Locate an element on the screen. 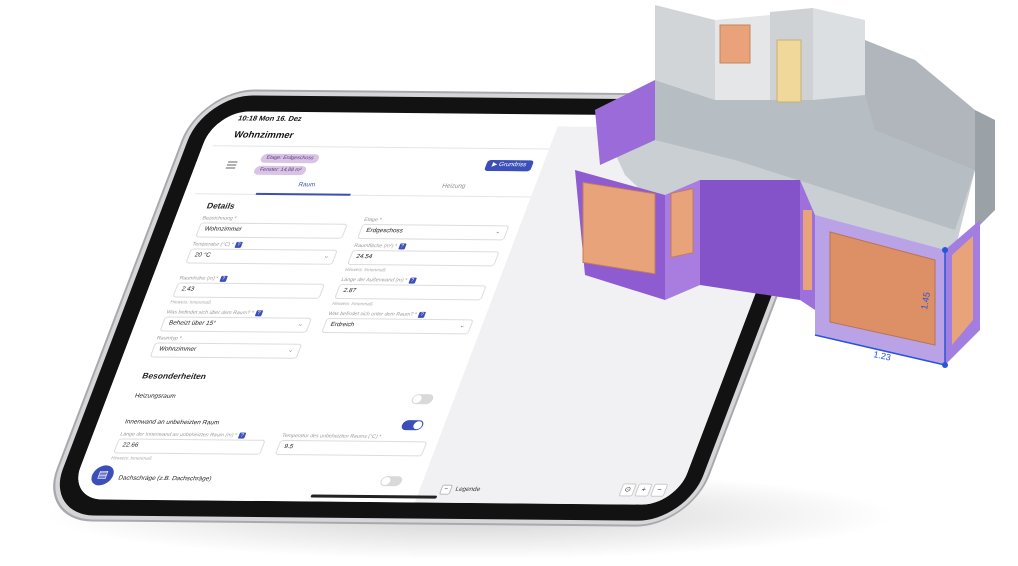  below-label: Was befindet sich unter dem Raum? * is located at coordinates (372, 314).